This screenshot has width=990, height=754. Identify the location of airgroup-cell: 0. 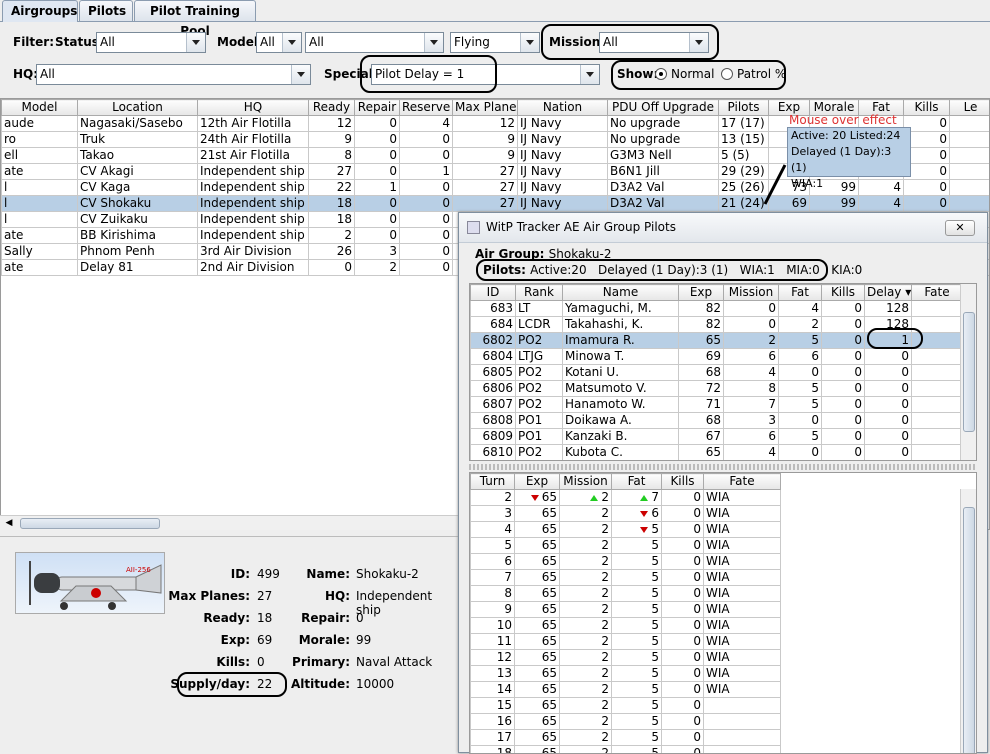
(927, 204).